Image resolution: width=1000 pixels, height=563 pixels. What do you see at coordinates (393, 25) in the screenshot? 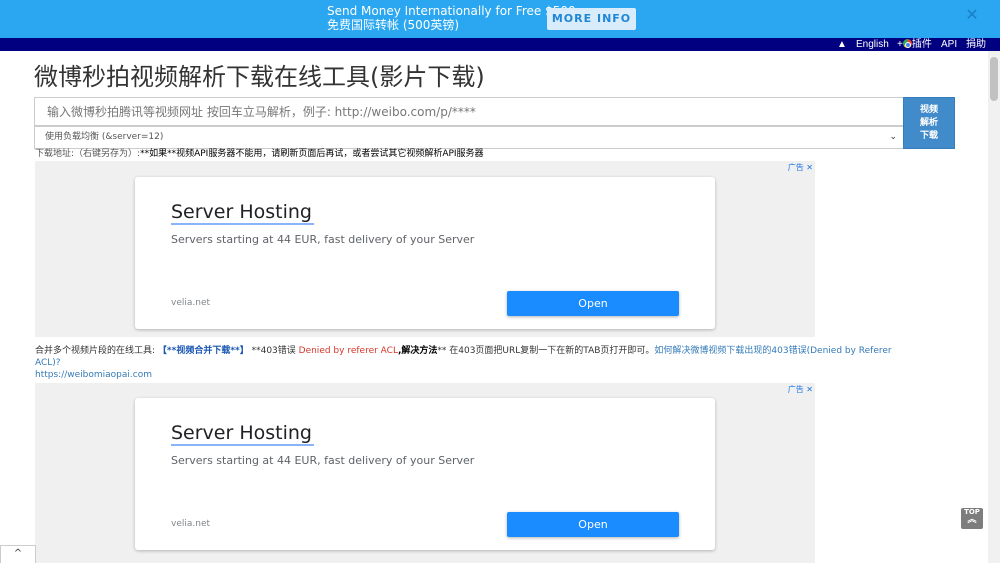
I see `promo-line-2: 免费国际转帐 (500英镑)` at bounding box center [393, 25].